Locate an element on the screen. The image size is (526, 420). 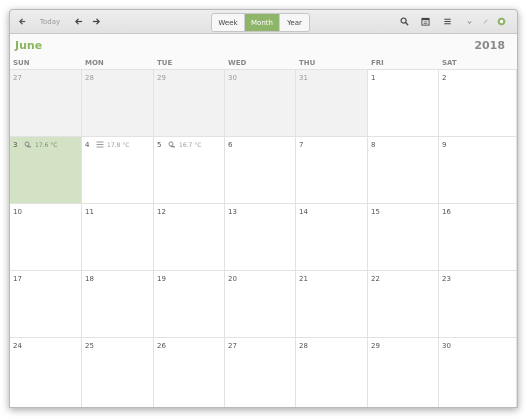
day-number: 25 is located at coordinates (89, 346).